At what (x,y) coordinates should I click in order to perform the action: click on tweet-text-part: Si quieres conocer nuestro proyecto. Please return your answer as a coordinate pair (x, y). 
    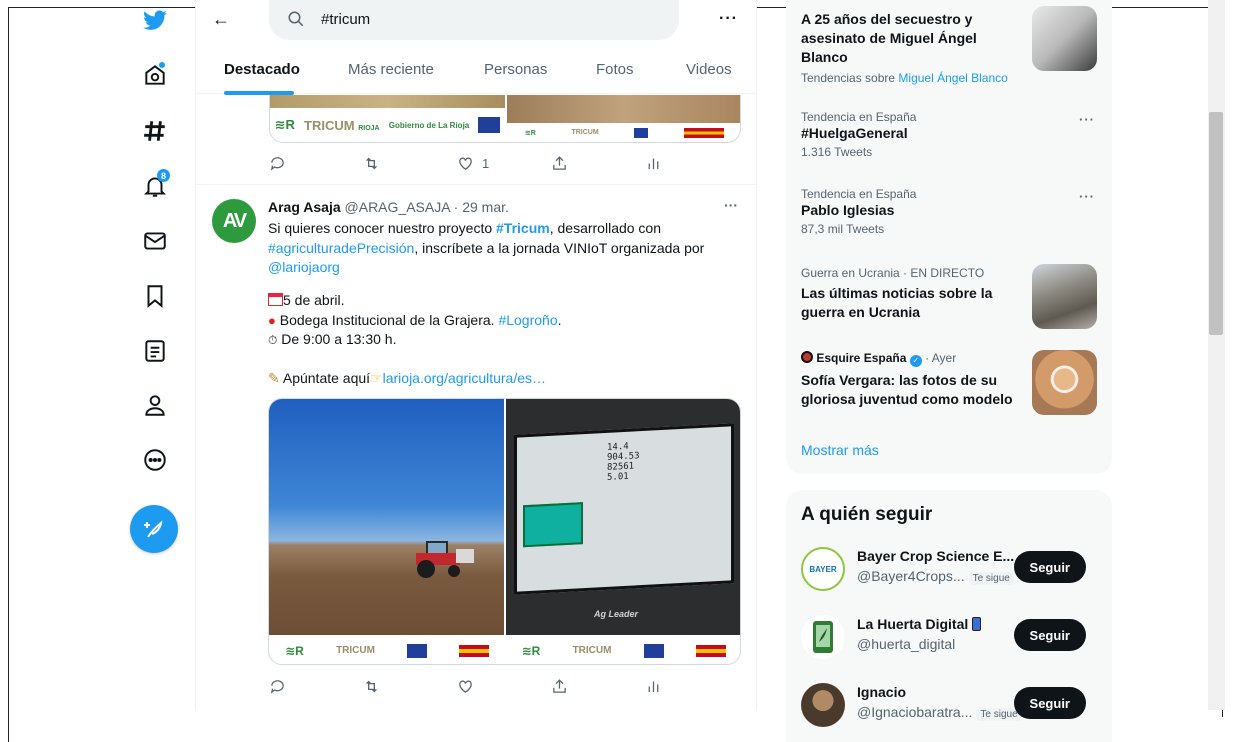
    Looking at the image, I should click on (382, 228).